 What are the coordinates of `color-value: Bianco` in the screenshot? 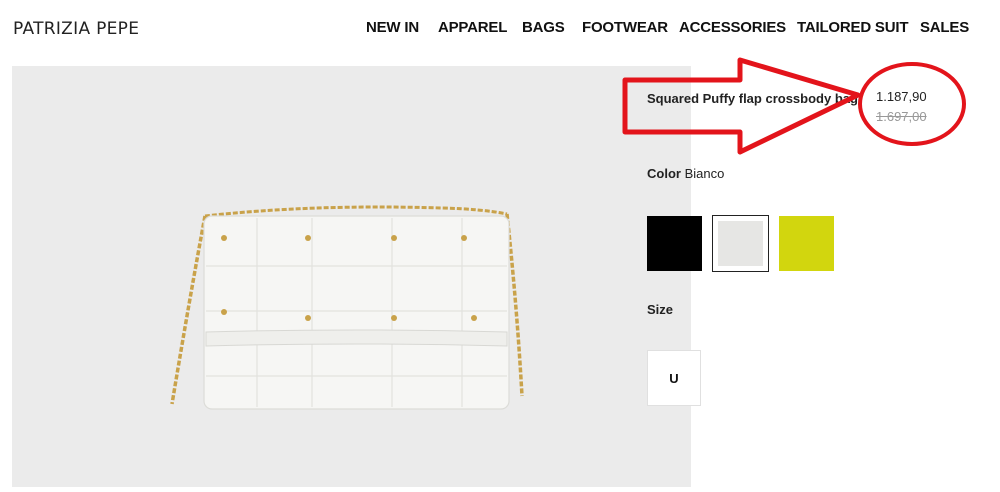 It's located at (704, 173).